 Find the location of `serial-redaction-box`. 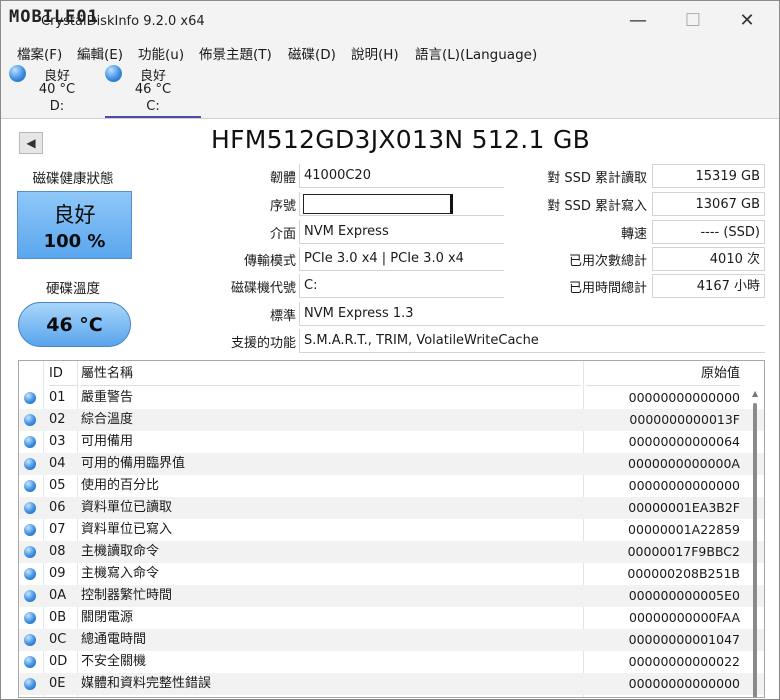

serial-redaction-box is located at coordinates (378, 204).